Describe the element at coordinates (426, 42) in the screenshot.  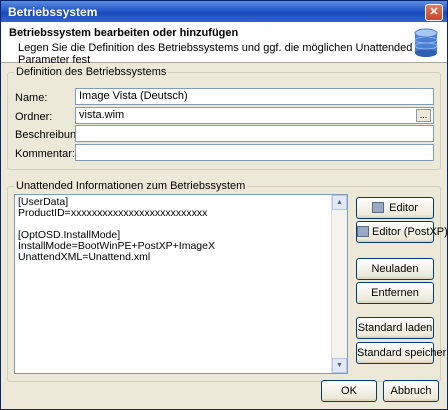
I see `database-icon` at that location.